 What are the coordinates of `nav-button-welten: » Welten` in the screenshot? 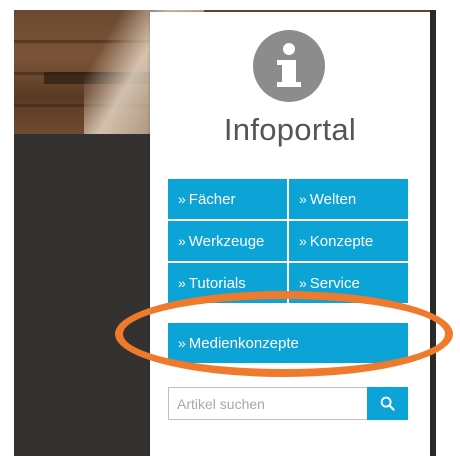 It's located at (348, 199).